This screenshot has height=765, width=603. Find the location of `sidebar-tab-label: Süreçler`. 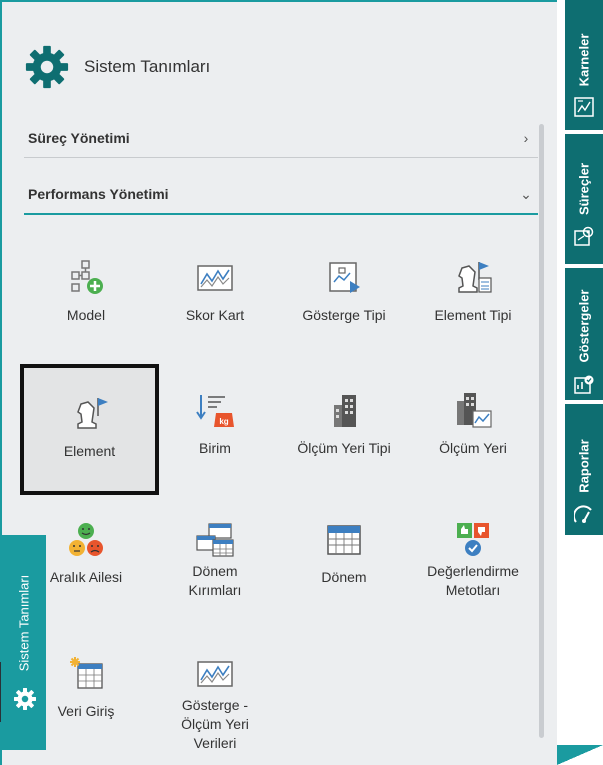

sidebar-tab-label: Süreçler is located at coordinates (584, 189).